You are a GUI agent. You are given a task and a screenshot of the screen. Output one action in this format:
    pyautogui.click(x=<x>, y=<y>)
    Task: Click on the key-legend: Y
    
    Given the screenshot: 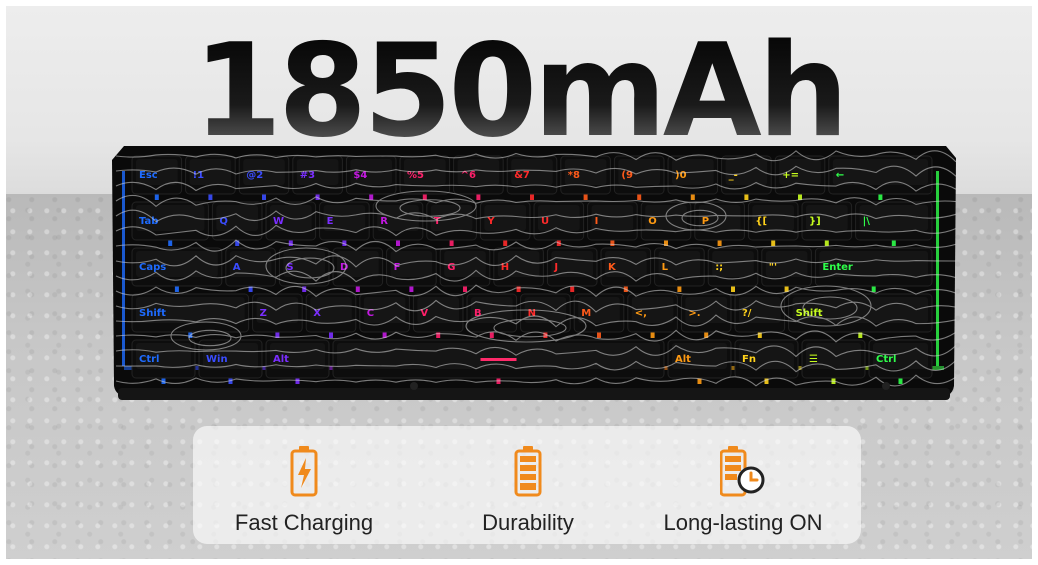 What is the action you would take?
    pyautogui.click(x=490, y=221)
    